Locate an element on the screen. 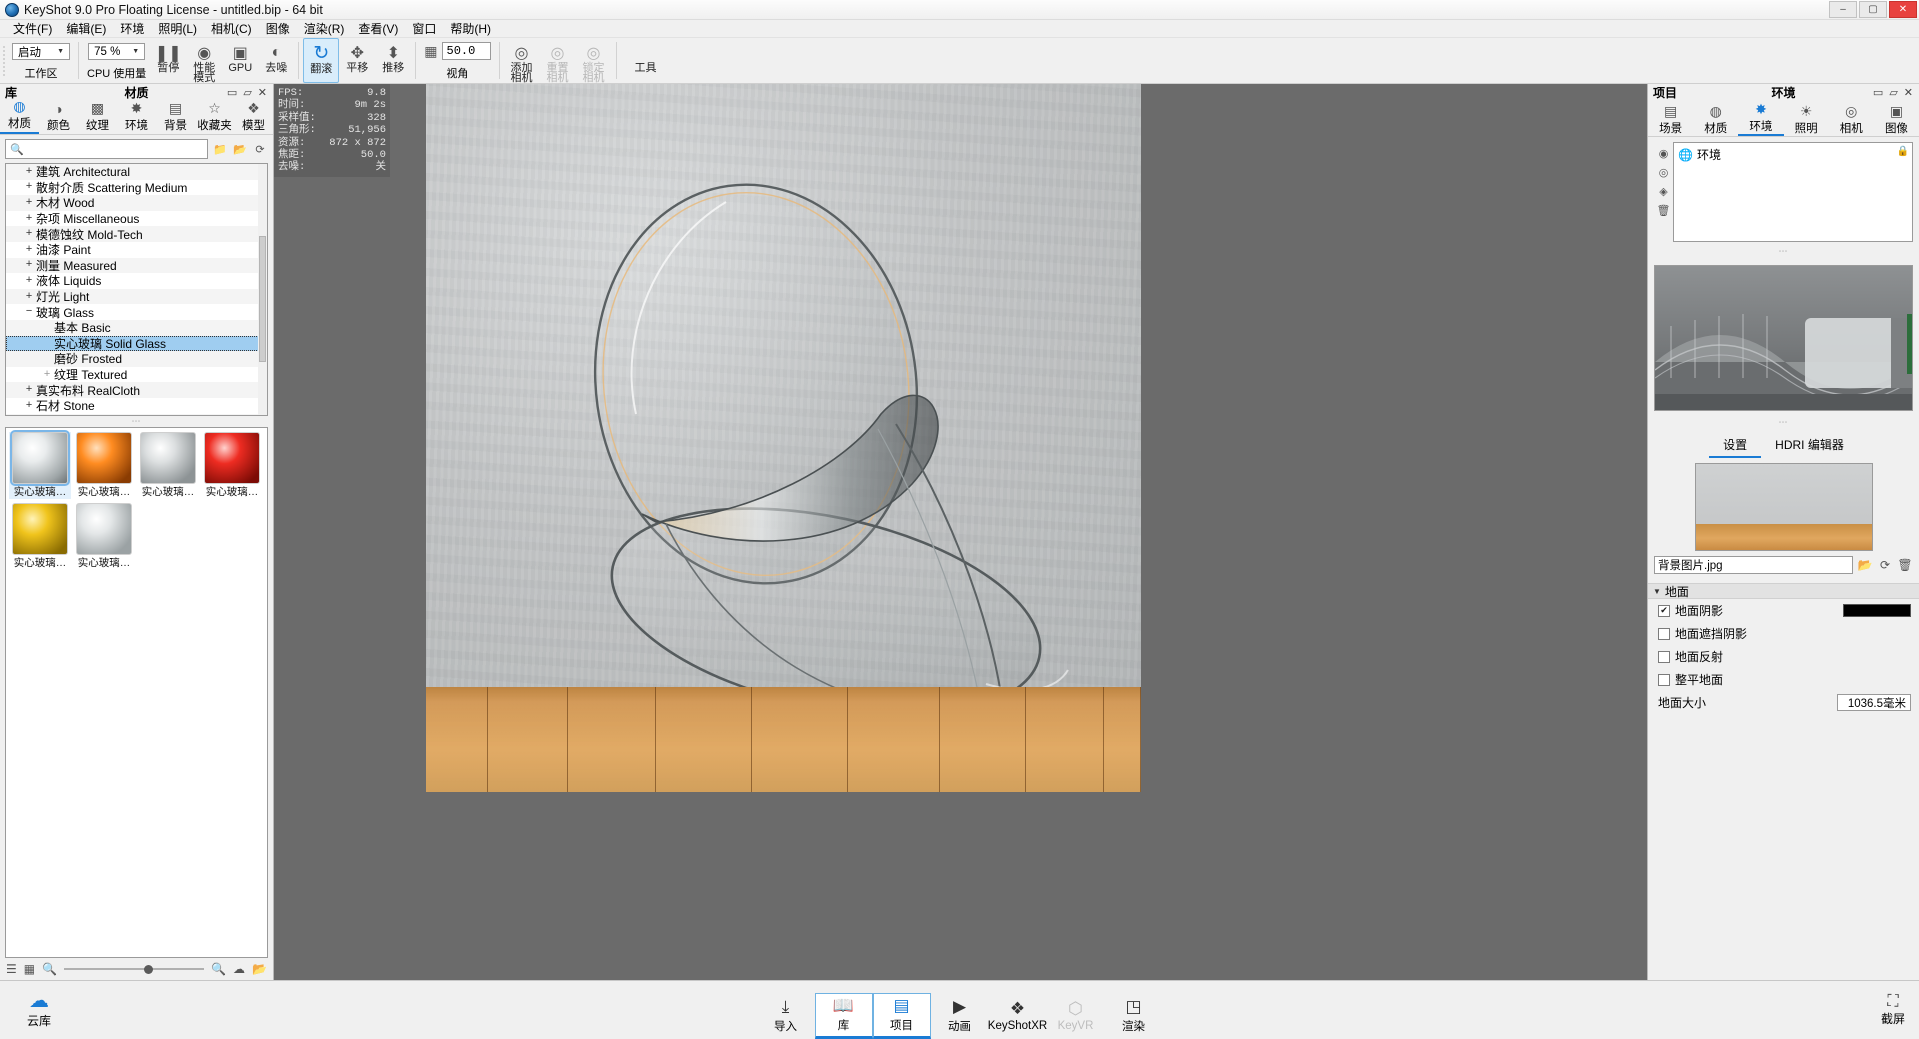  tree-row: + 真实布料 RealCloth is located at coordinates (136, 390).